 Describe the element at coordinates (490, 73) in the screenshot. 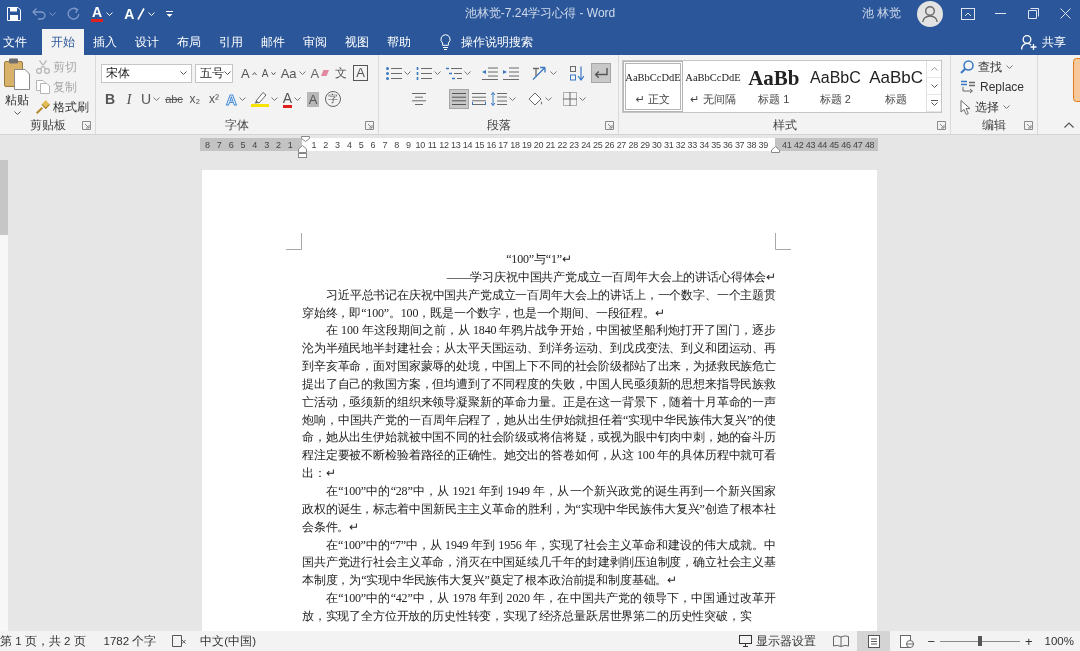

I see `decrease-indent-icon` at that location.